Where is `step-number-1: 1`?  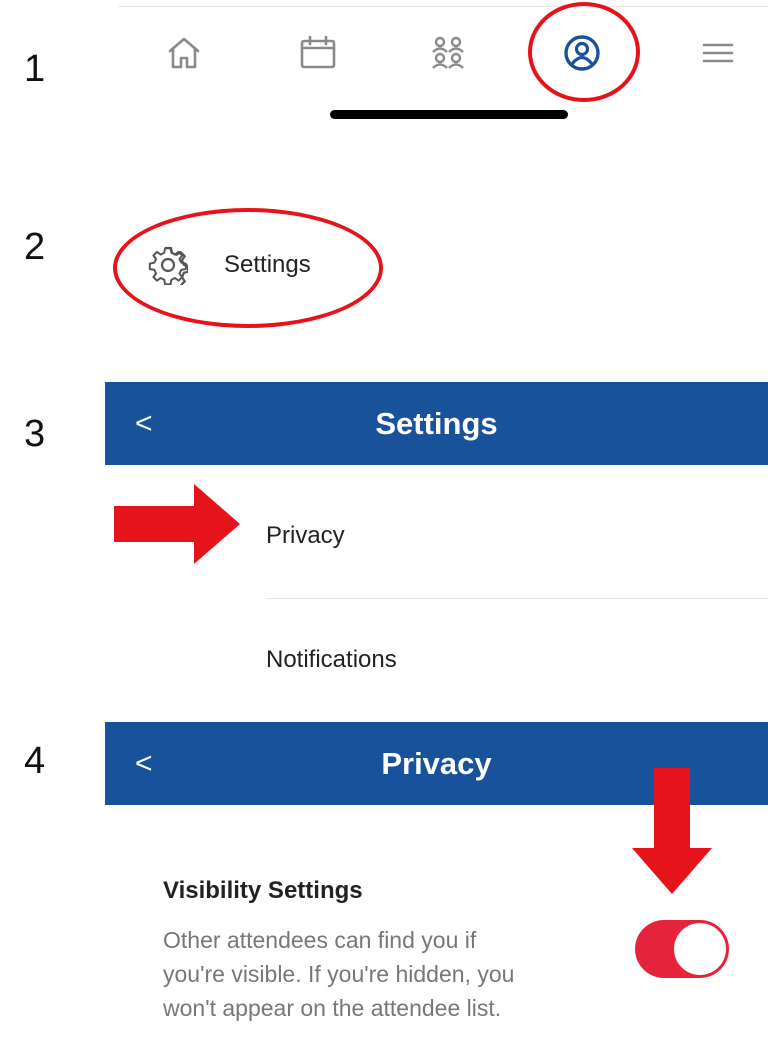
step-number-1: 1 is located at coordinates (35, 69).